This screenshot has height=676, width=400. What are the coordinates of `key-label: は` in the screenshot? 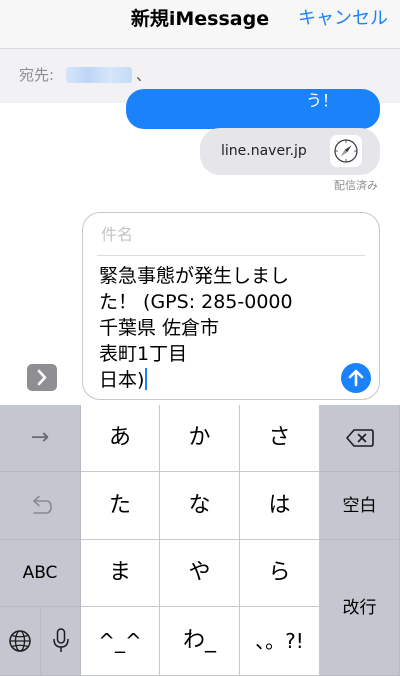 It's located at (279, 505).